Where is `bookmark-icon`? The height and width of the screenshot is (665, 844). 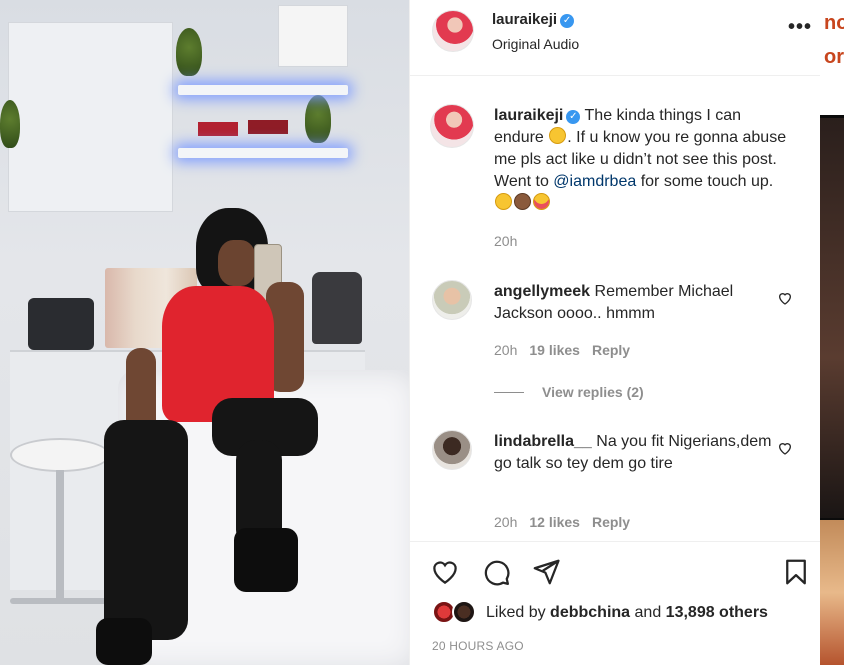
bookmark-icon is located at coordinates (796, 572).